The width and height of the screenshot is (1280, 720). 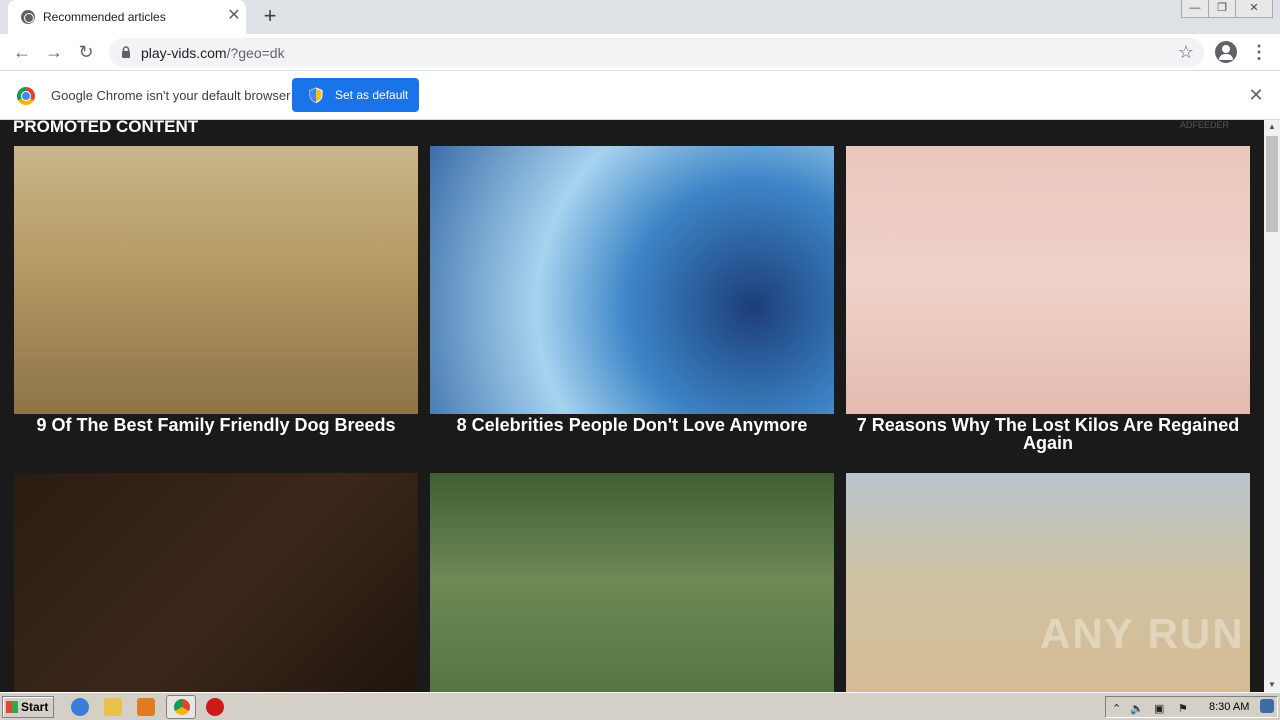 What do you see at coordinates (1229, 707) in the screenshot?
I see `clock: 8:30 AM` at bounding box center [1229, 707].